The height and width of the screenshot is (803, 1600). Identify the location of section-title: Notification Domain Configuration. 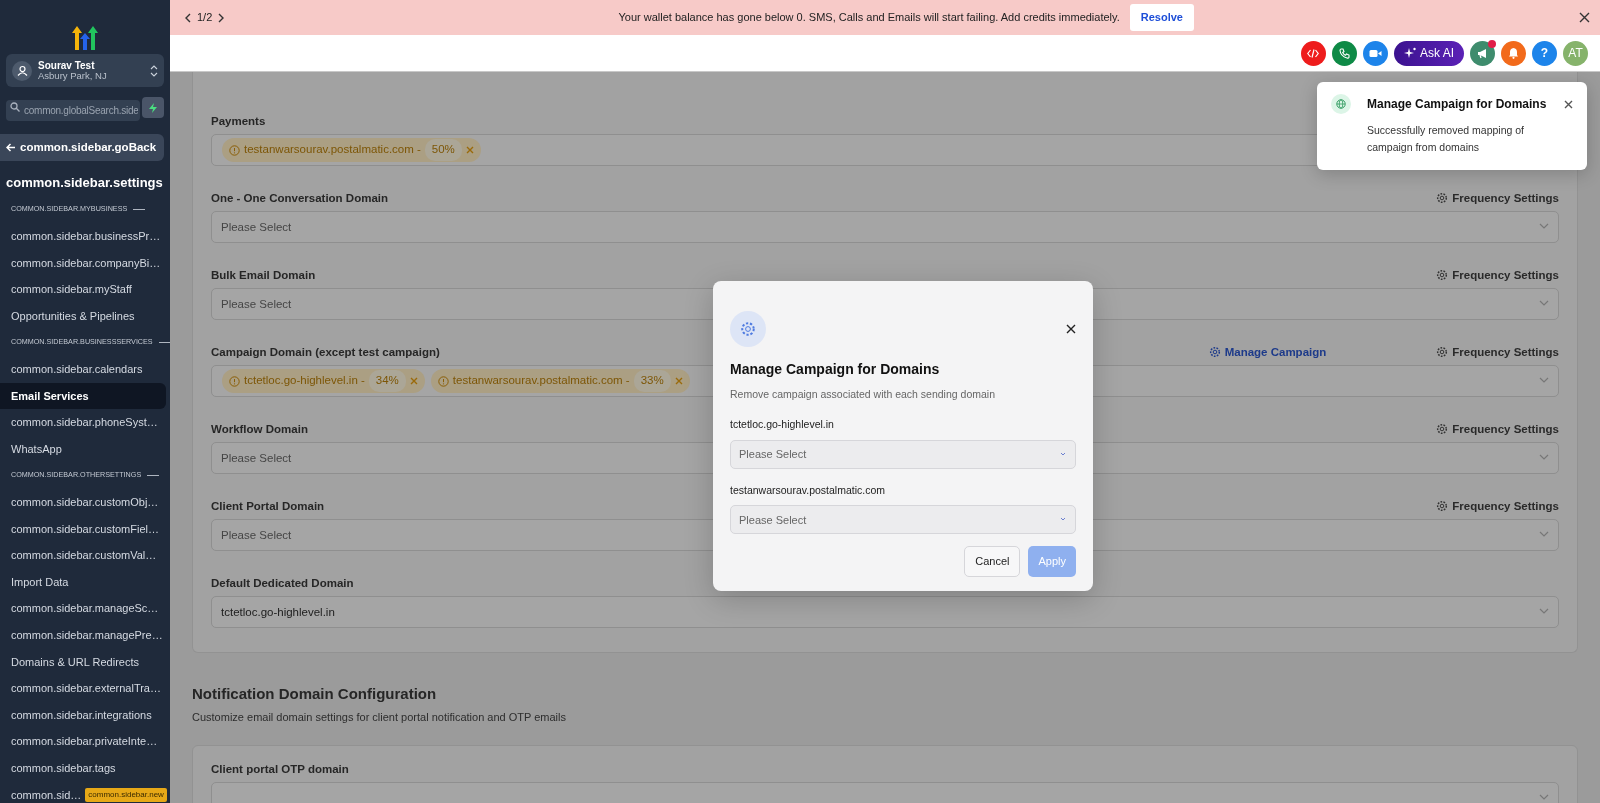
(315, 694).